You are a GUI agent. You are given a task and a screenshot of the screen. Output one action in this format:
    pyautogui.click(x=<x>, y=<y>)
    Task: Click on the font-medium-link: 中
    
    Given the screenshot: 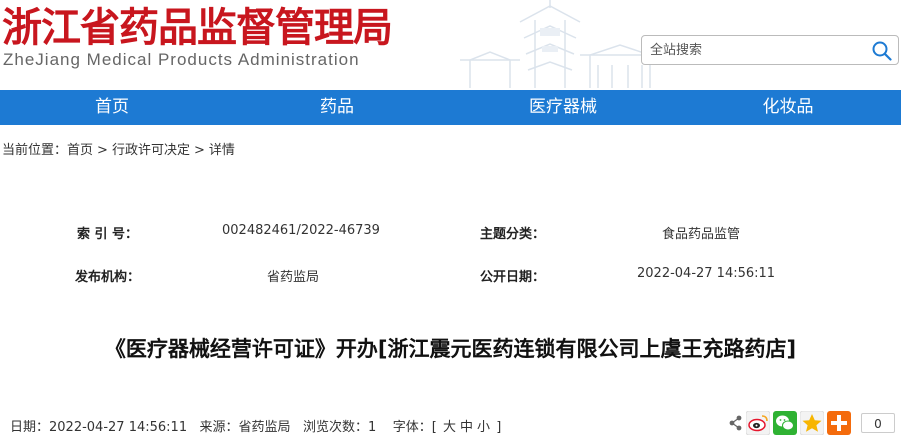 What is the action you would take?
    pyautogui.click(x=466, y=427)
    